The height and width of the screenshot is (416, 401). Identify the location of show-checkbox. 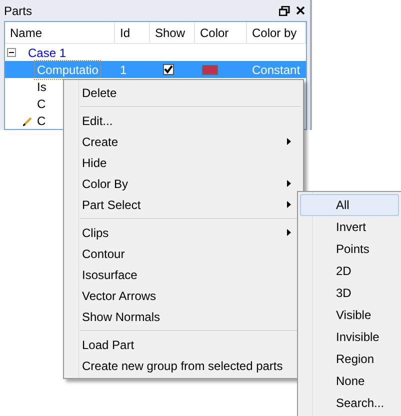
(168, 69).